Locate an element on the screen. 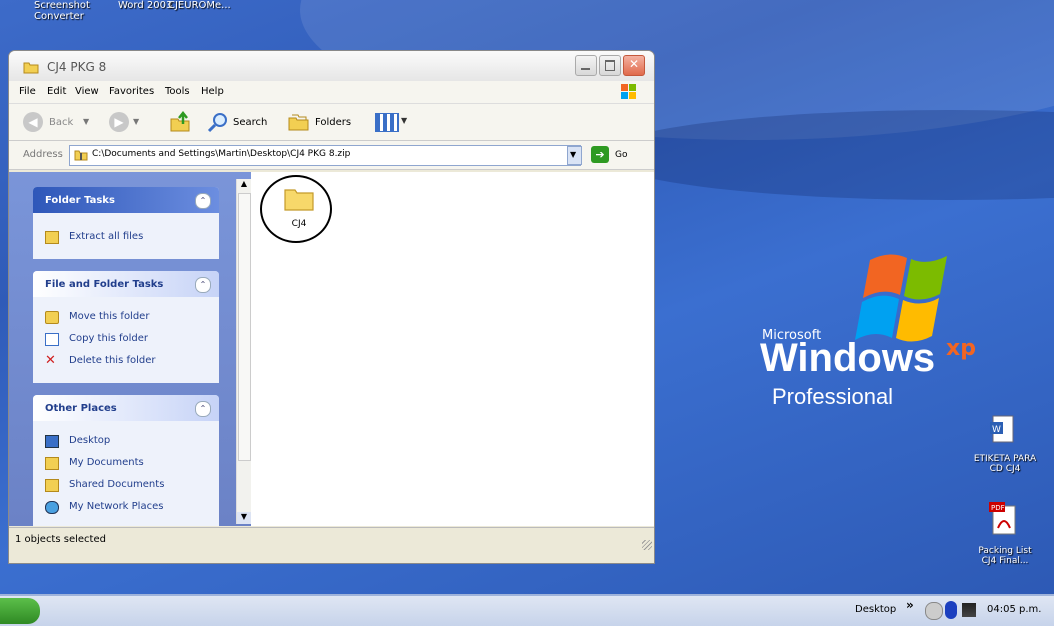 This screenshot has height=626, width=1054. search-label: Search is located at coordinates (250, 122).